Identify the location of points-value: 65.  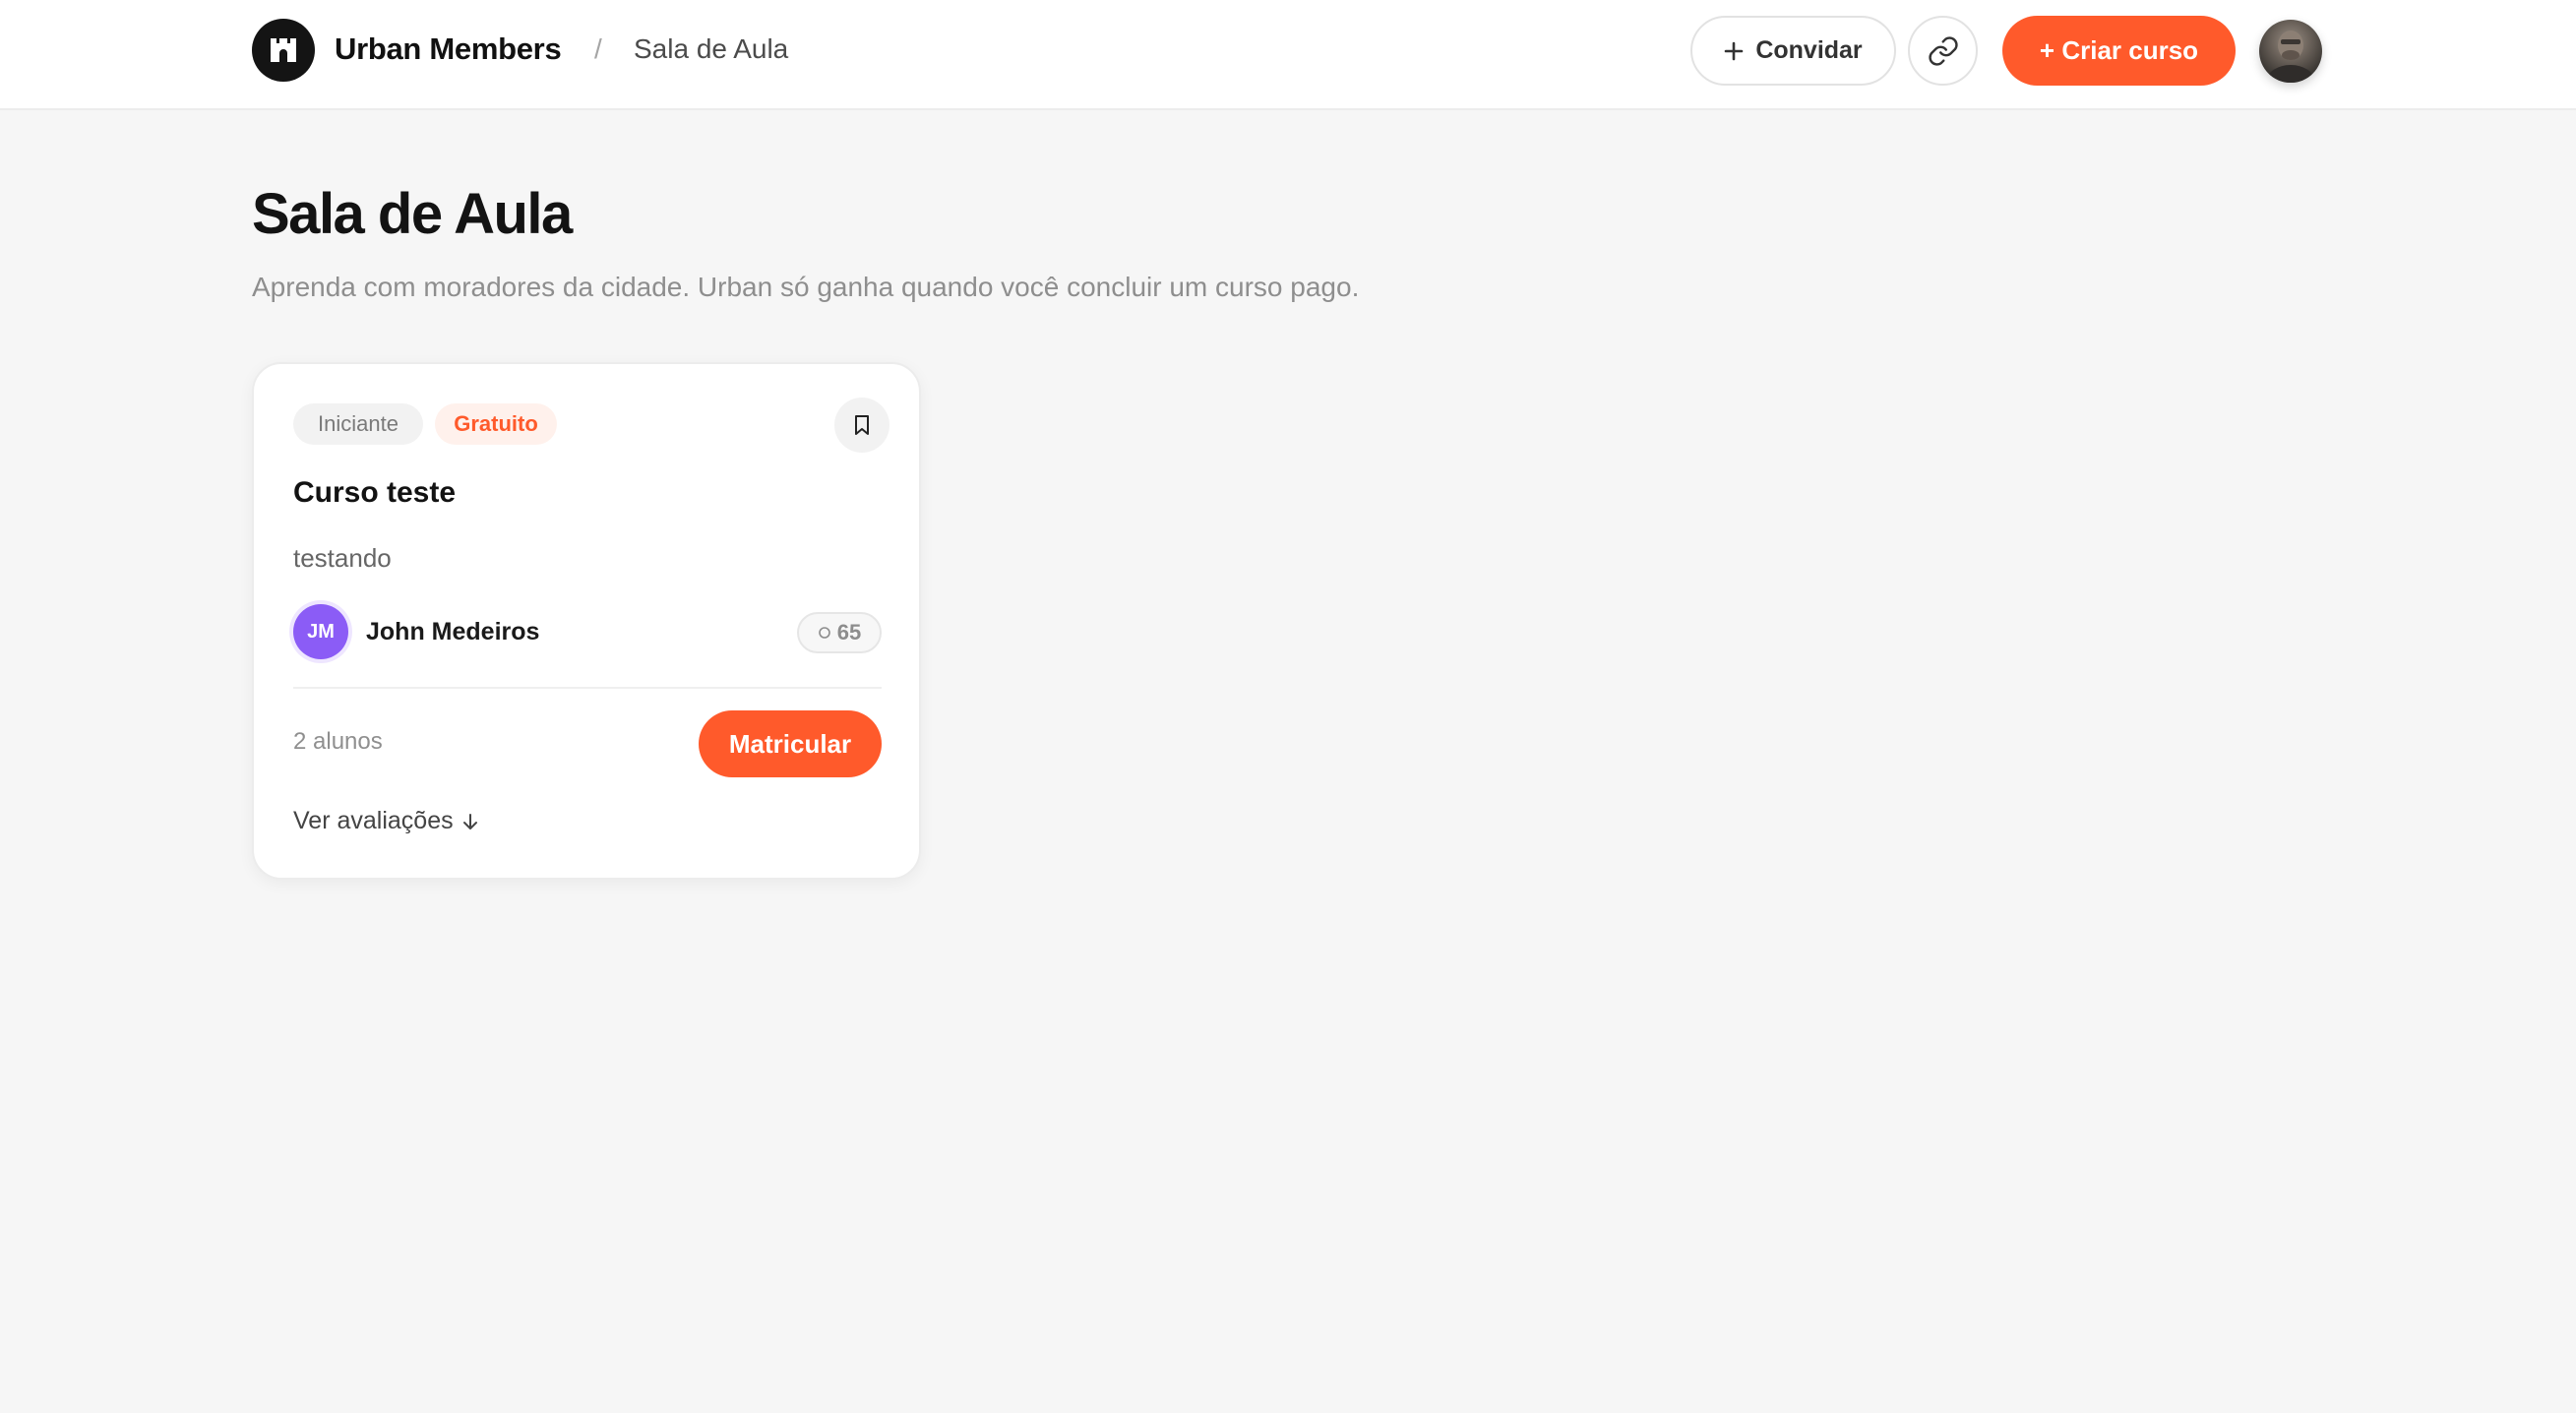
(849, 632).